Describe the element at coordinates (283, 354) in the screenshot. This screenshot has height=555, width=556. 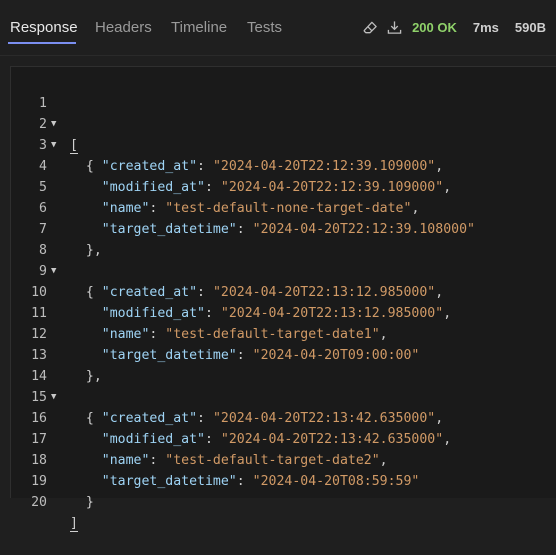
I see `code-line: 13 },` at that location.